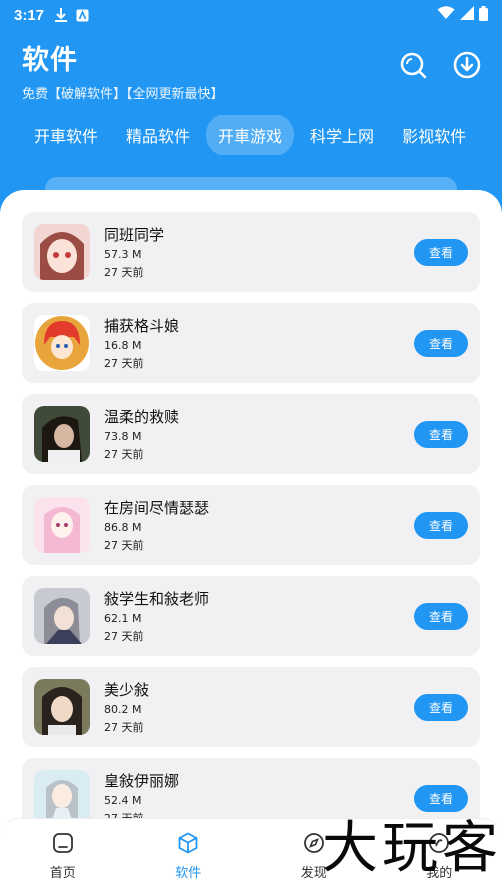 This screenshot has height=894, width=502. I want to click on app-size: 80.2 M, so click(123, 709).